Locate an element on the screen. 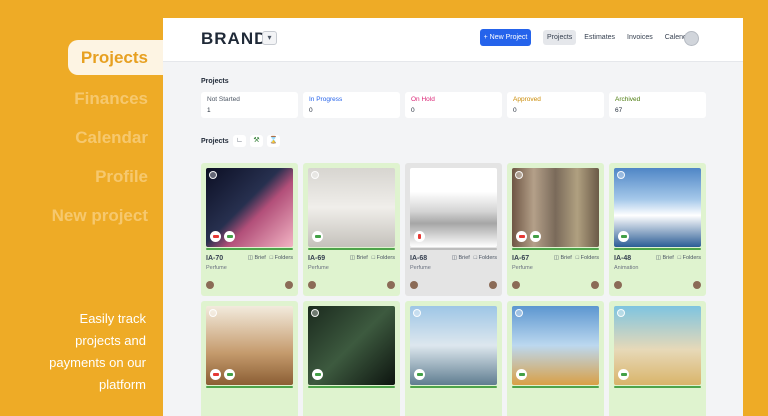 This screenshot has width=768, height=416. promo-nav-projects: Projects is located at coordinates (115, 57).